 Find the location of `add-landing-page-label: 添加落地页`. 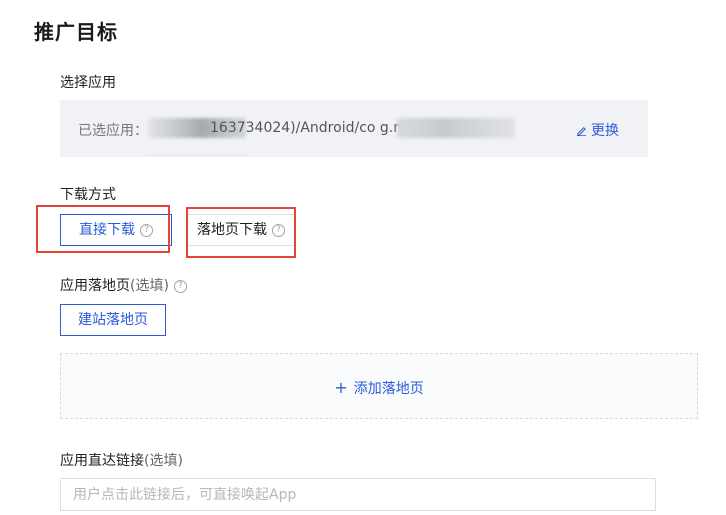

add-landing-page-label: 添加落地页 is located at coordinates (388, 389).